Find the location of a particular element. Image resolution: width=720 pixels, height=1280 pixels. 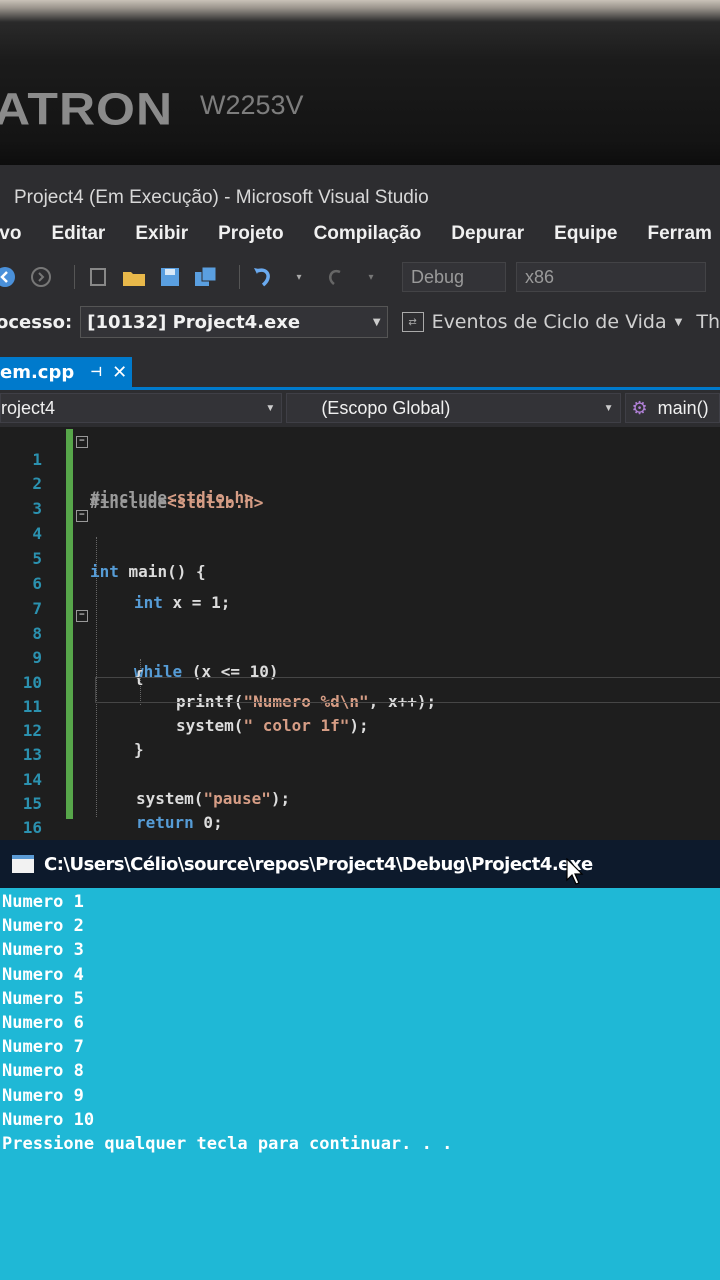

console-line: Numero 4 is located at coordinates (43, 974).